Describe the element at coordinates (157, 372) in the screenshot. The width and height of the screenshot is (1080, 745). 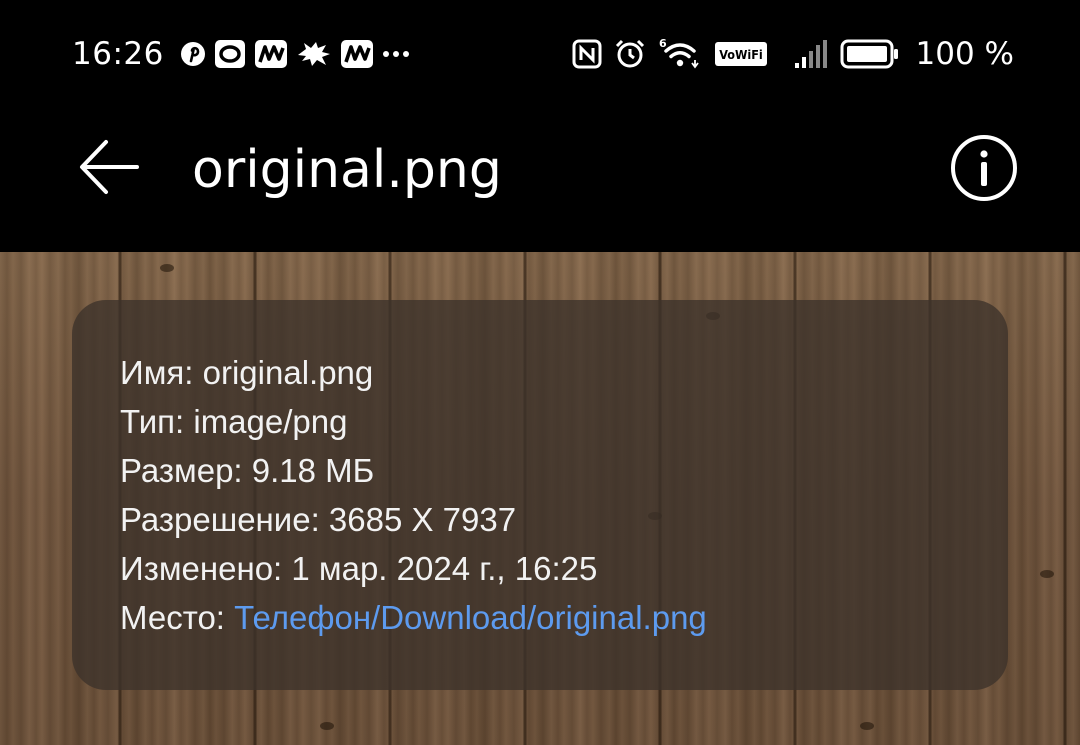
I see `detail-name-label: Имя:` at that location.